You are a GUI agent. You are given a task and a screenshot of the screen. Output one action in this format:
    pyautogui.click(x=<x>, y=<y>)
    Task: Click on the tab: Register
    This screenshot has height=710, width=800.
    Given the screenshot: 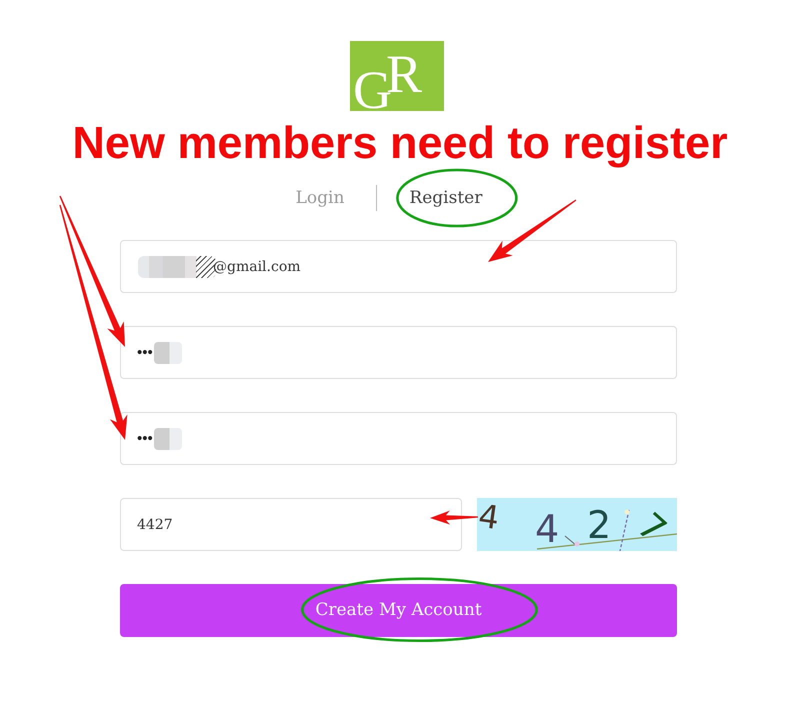 What is the action you would take?
    pyautogui.click(x=445, y=198)
    